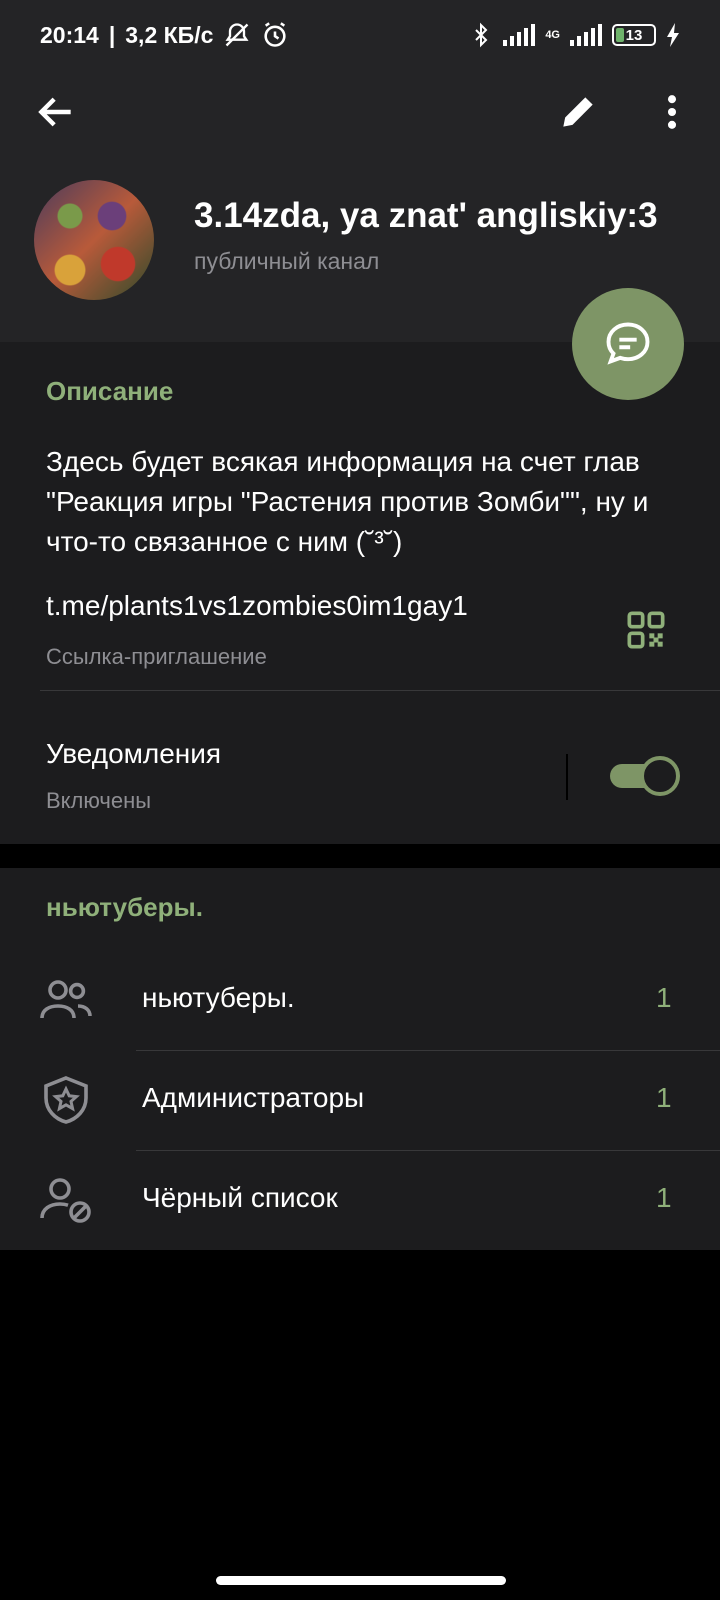 Image resolution: width=720 pixels, height=1600 pixels. I want to click on chat-bubble-icon, so click(628, 343).